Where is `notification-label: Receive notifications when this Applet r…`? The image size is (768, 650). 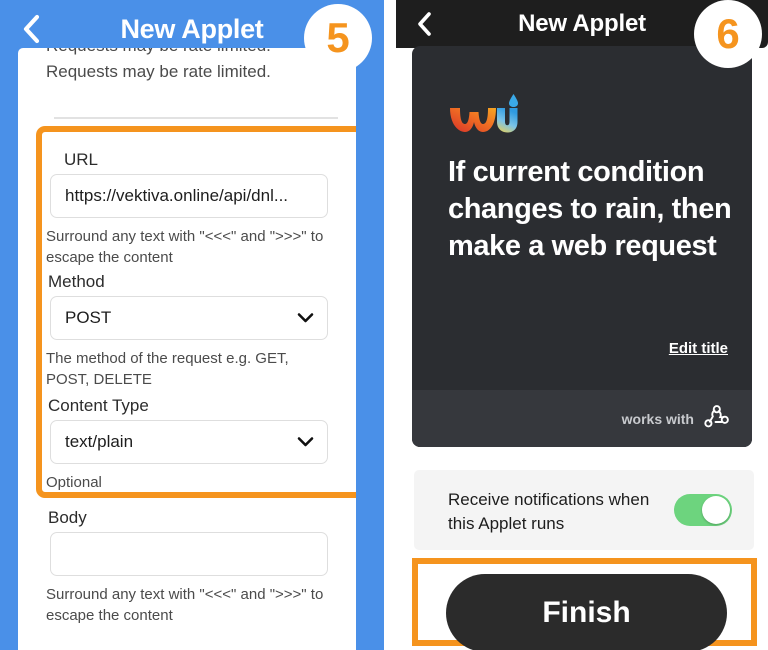 notification-label: Receive notifications when this Applet r… is located at coordinates (549, 511).